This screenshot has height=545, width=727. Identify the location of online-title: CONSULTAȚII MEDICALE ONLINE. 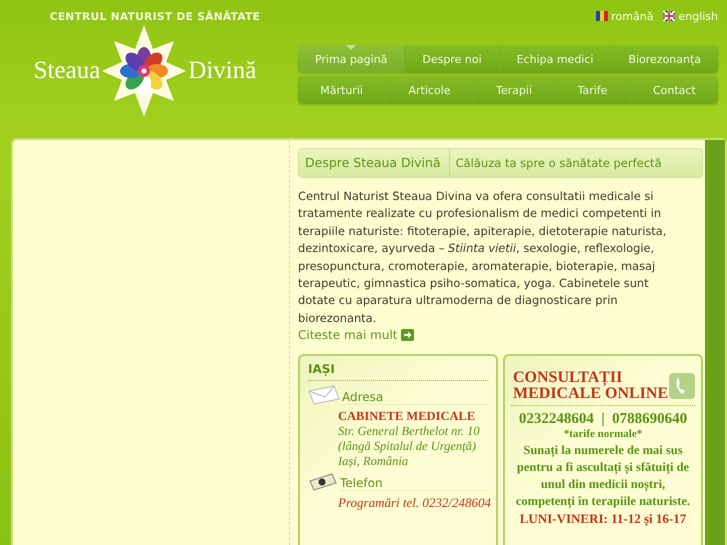
(590, 386).